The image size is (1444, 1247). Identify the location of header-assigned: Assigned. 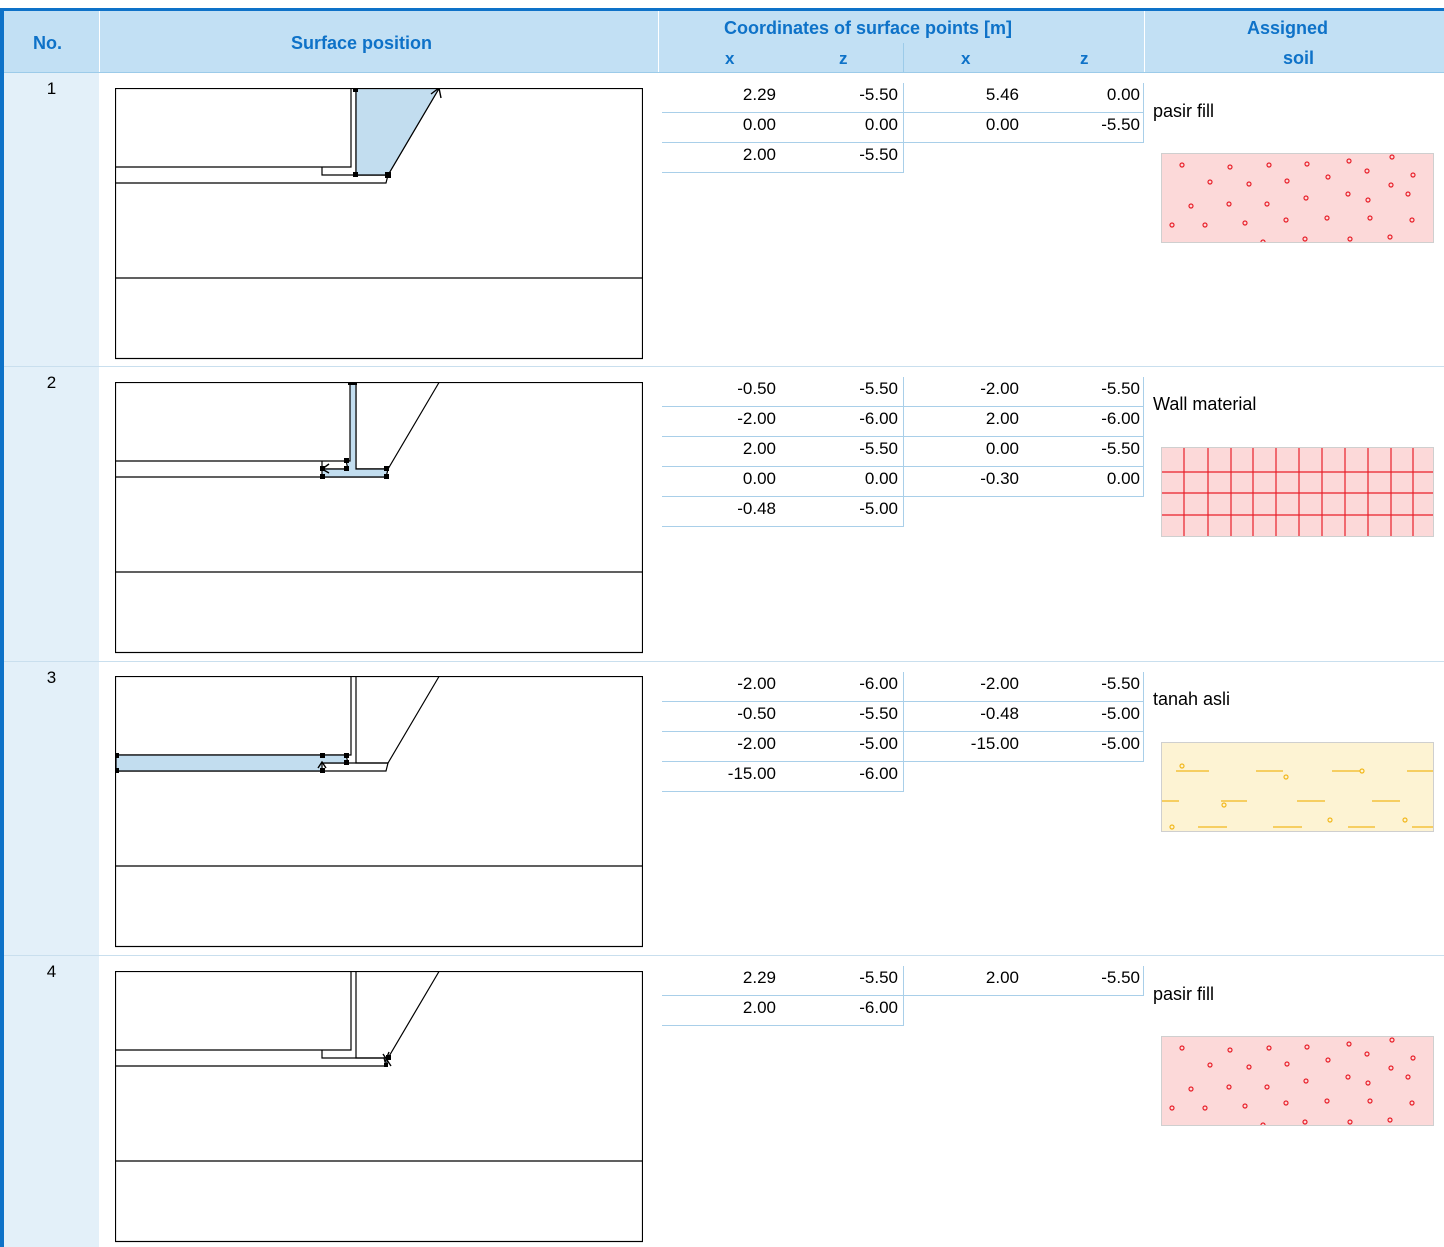
(1288, 28).